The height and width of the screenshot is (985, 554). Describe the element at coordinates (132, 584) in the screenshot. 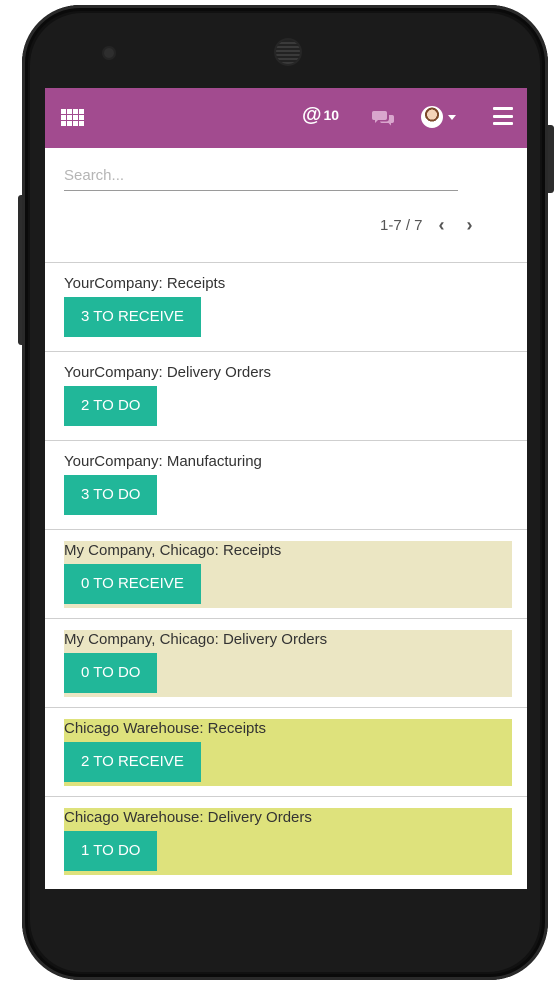

I see `to-receive-button: 0 TO RECEIVE` at that location.